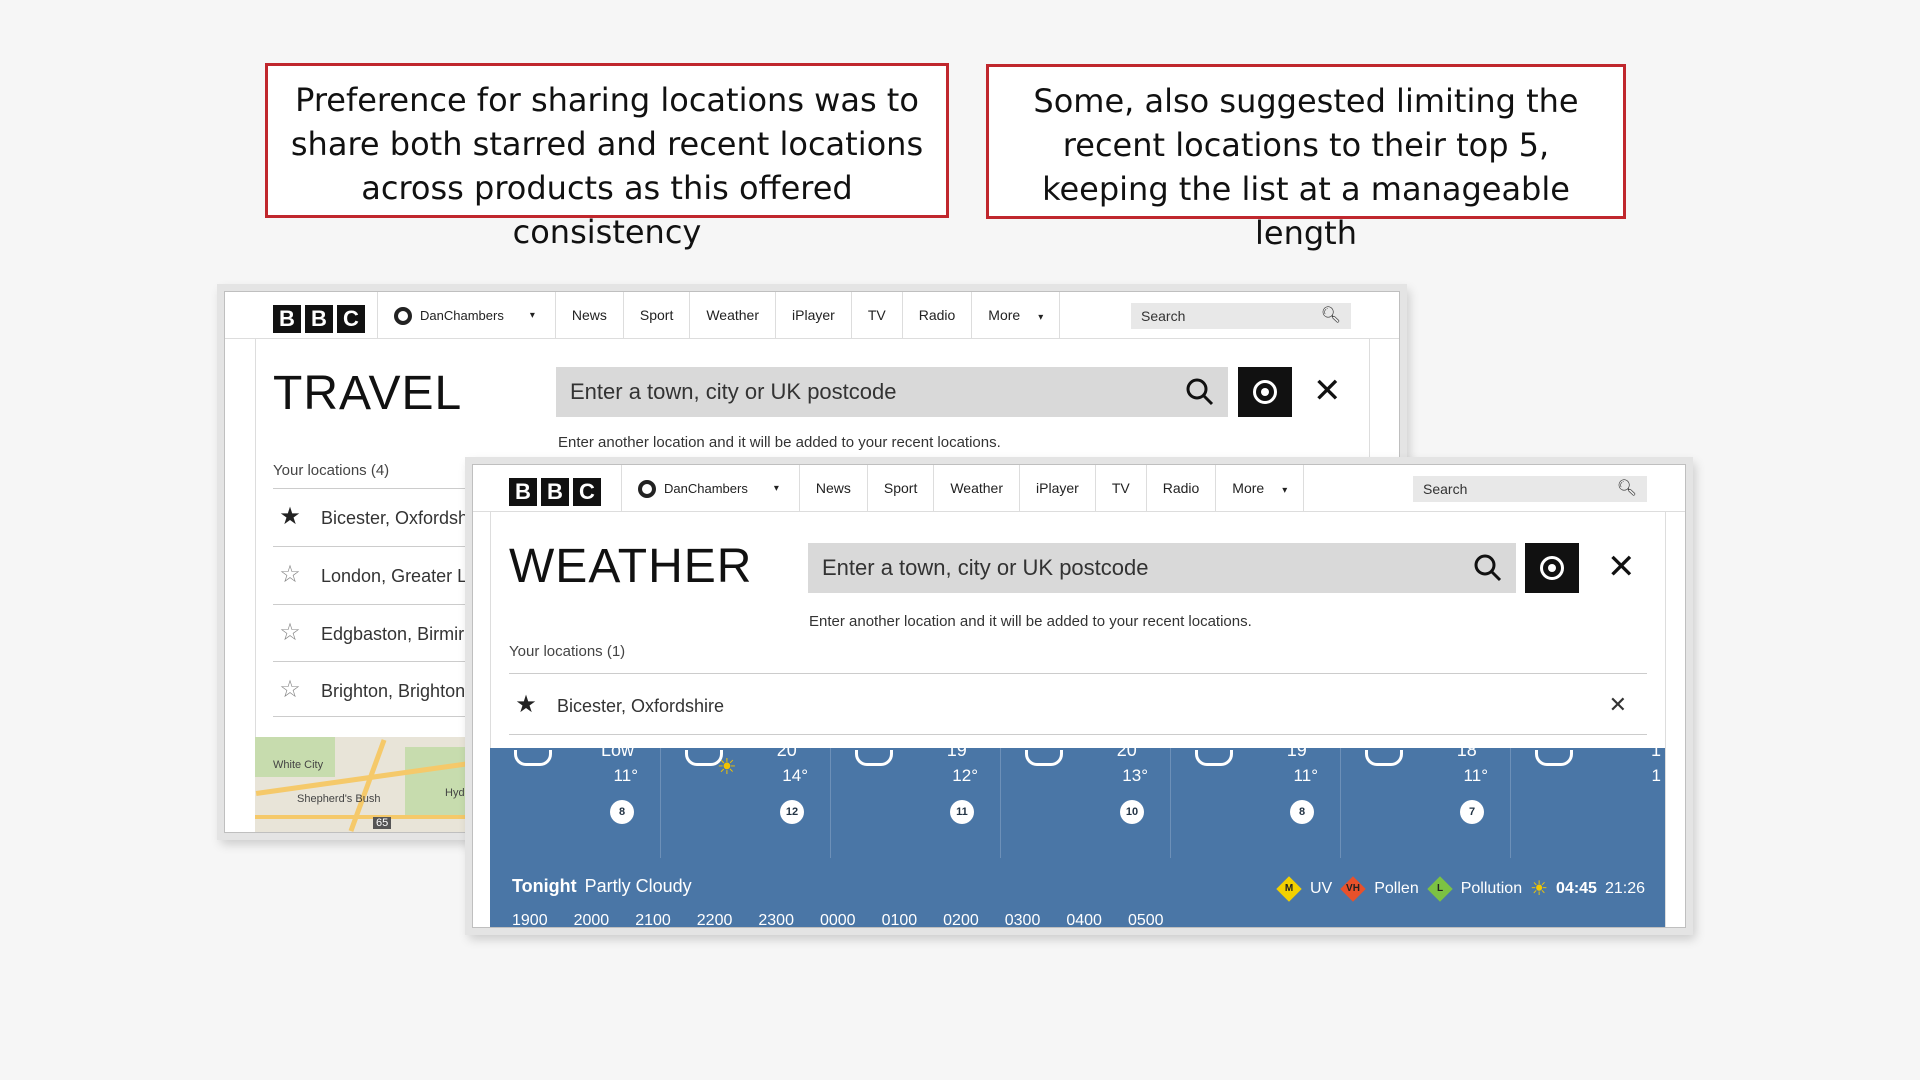 The width and height of the screenshot is (1920, 1080). I want to click on pollen-badge-icon: VH, so click(1353, 888).